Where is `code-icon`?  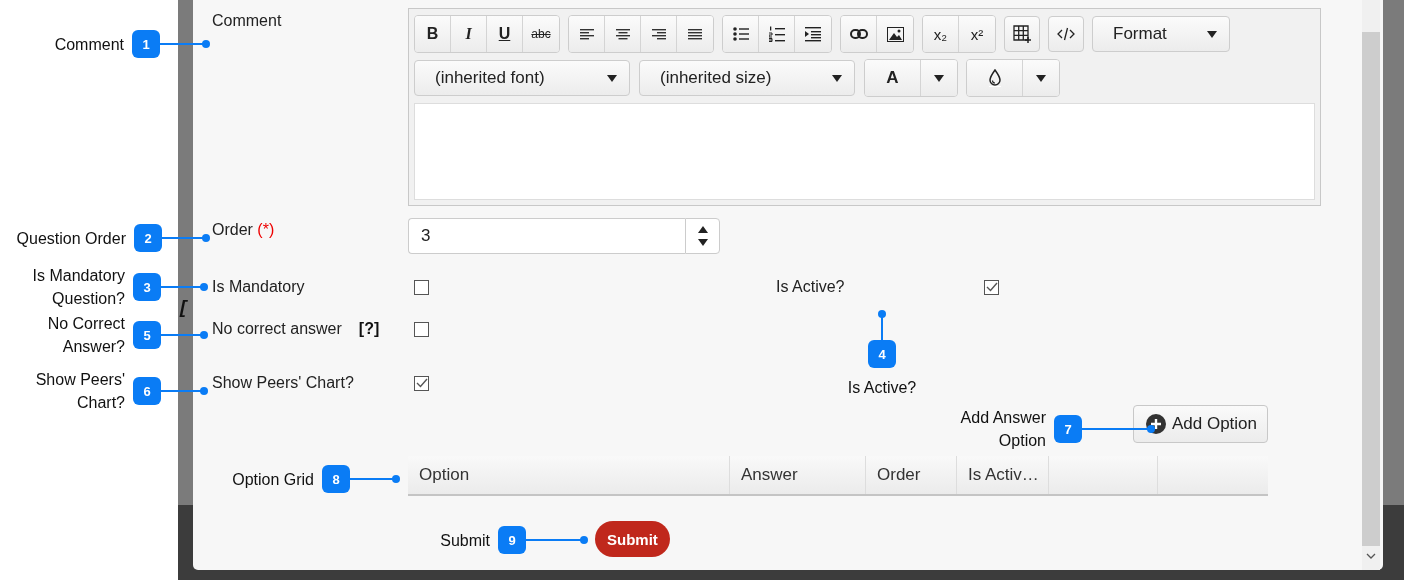 code-icon is located at coordinates (1066, 34).